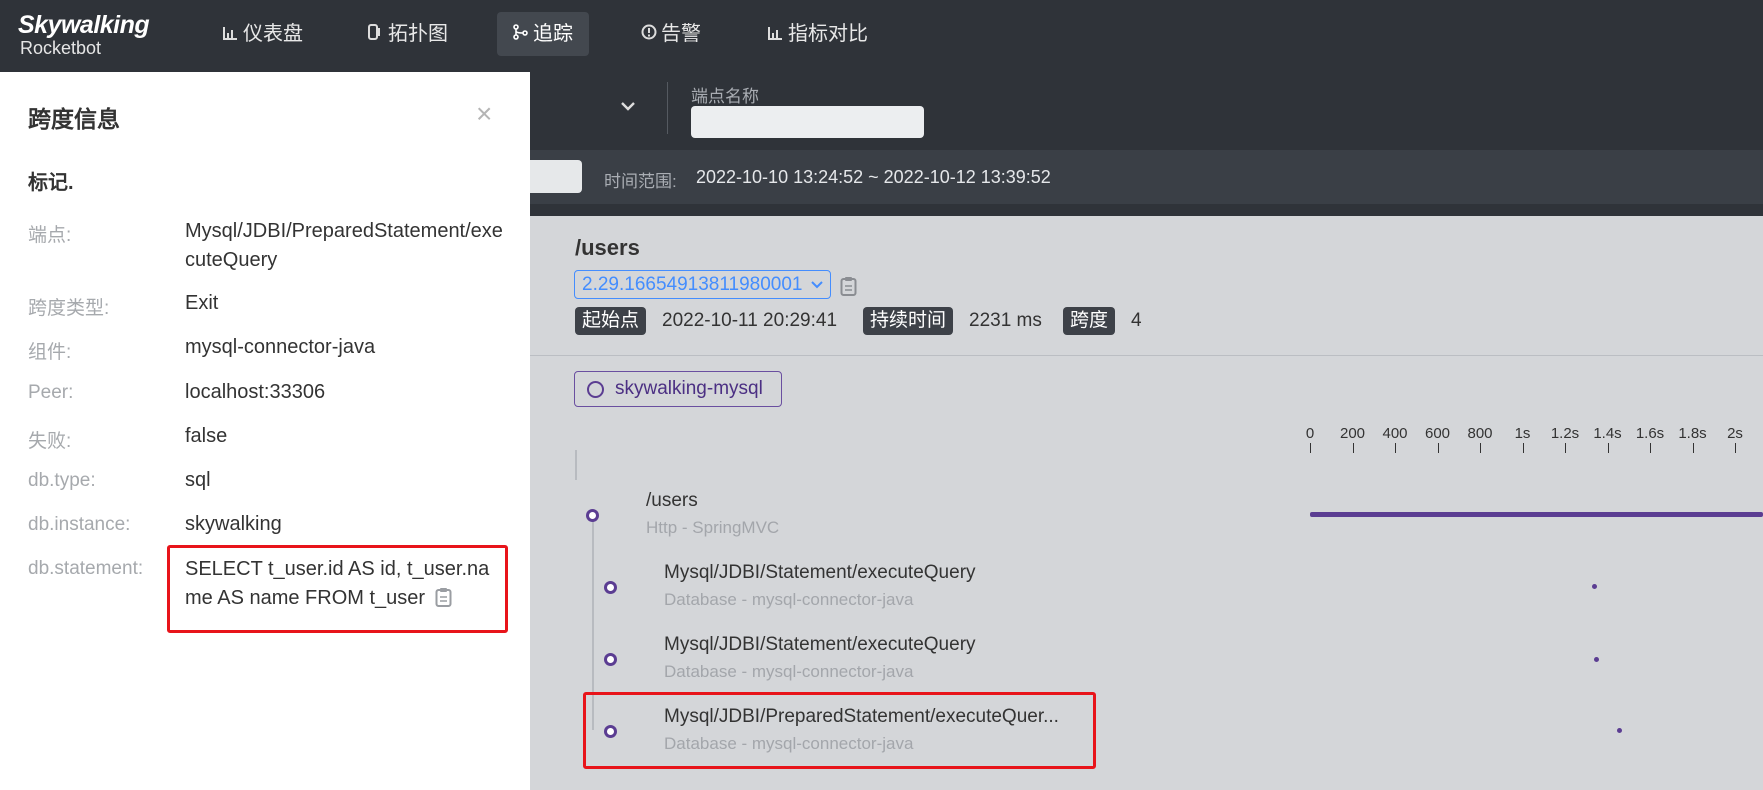 The image size is (1763, 790). What do you see at coordinates (280, 347) in the screenshot?
I see `component-value: mysql-connector-java` at bounding box center [280, 347].